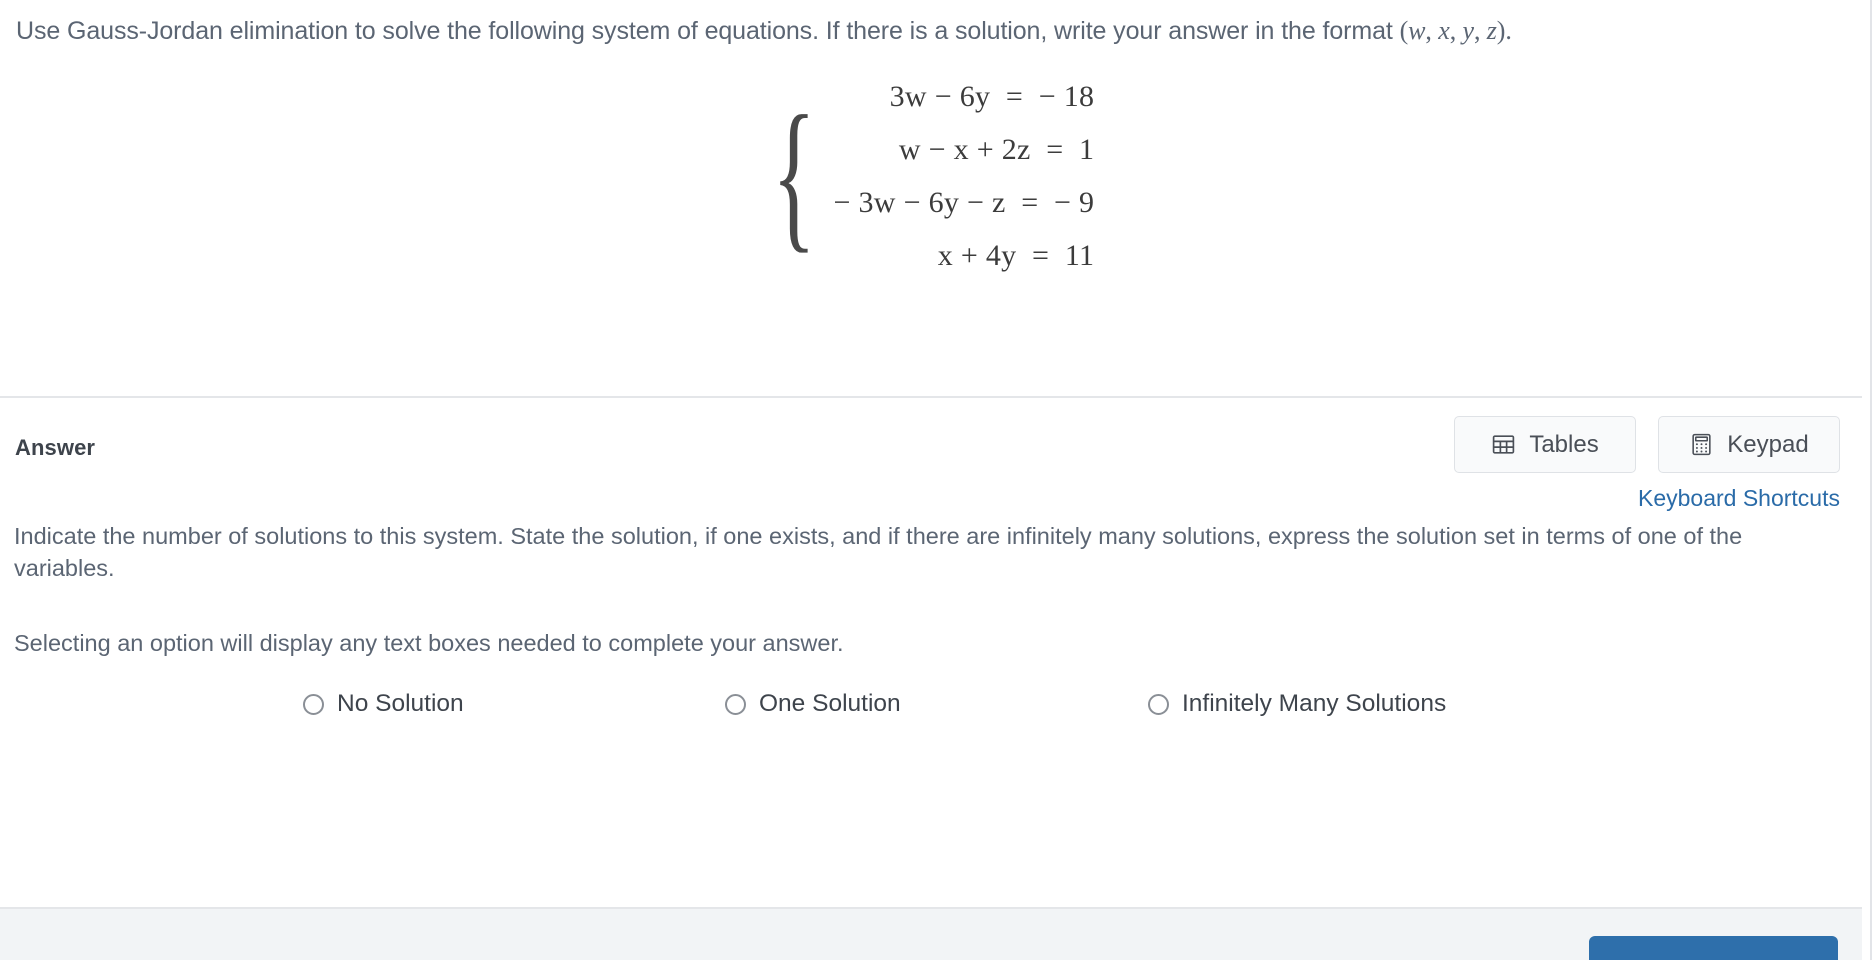 Image resolution: width=1872 pixels, height=960 pixels. I want to click on keypad-button: Keypad, so click(1749, 444).